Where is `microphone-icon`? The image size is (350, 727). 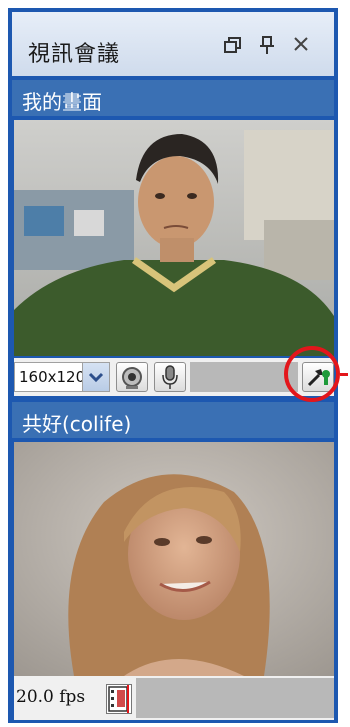 microphone-icon is located at coordinates (170, 377).